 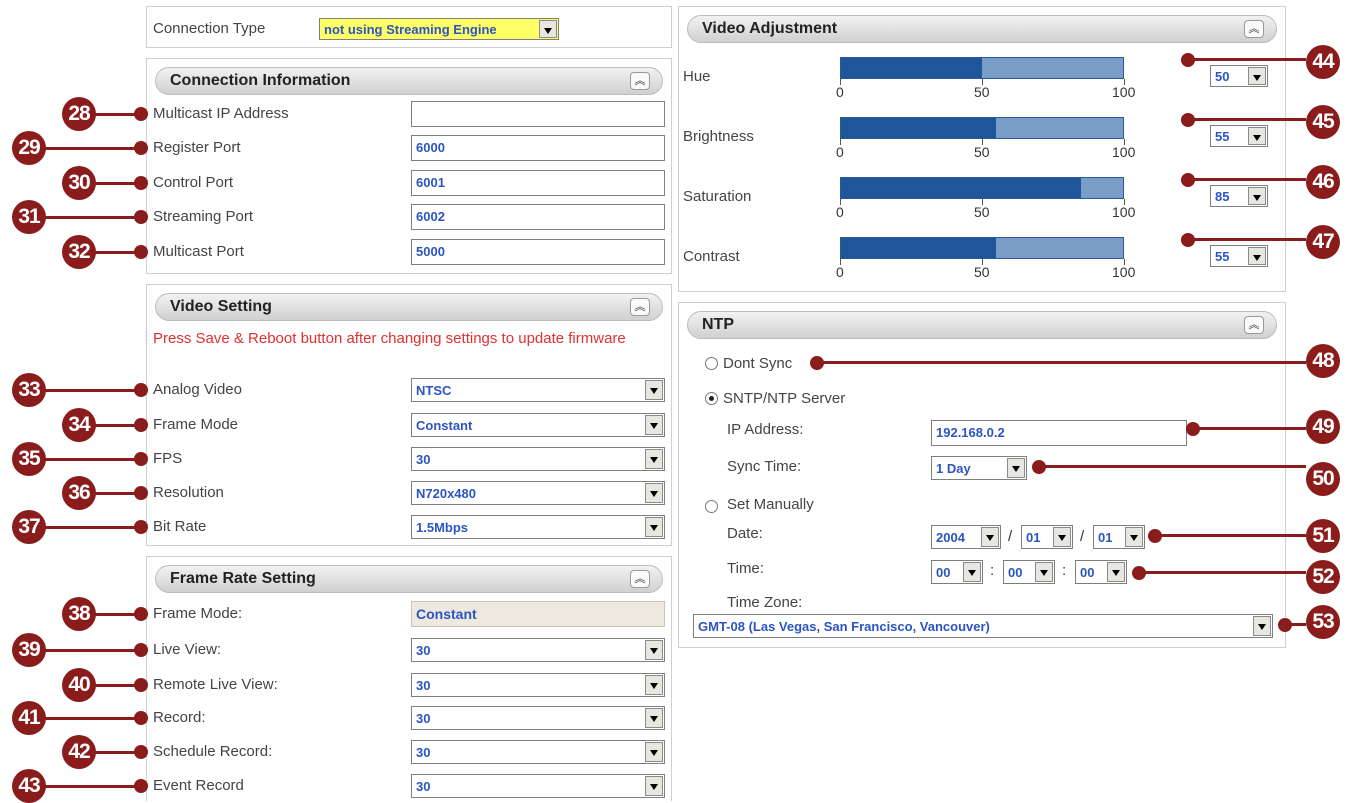 I want to click on sync-time-select: 1 Day, so click(x=979, y=468).